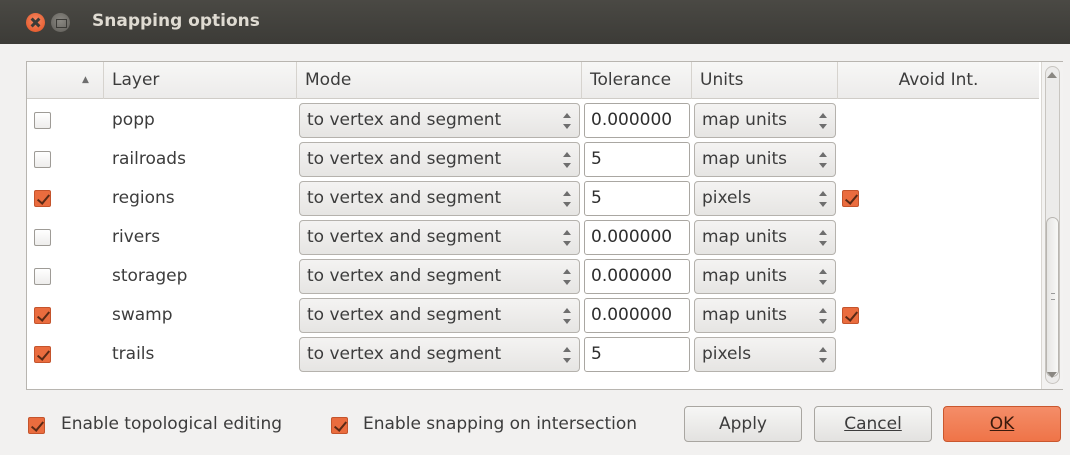  Describe the element at coordinates (142, 315) in the screenshot. I see `layer-name: swamp` at that location.